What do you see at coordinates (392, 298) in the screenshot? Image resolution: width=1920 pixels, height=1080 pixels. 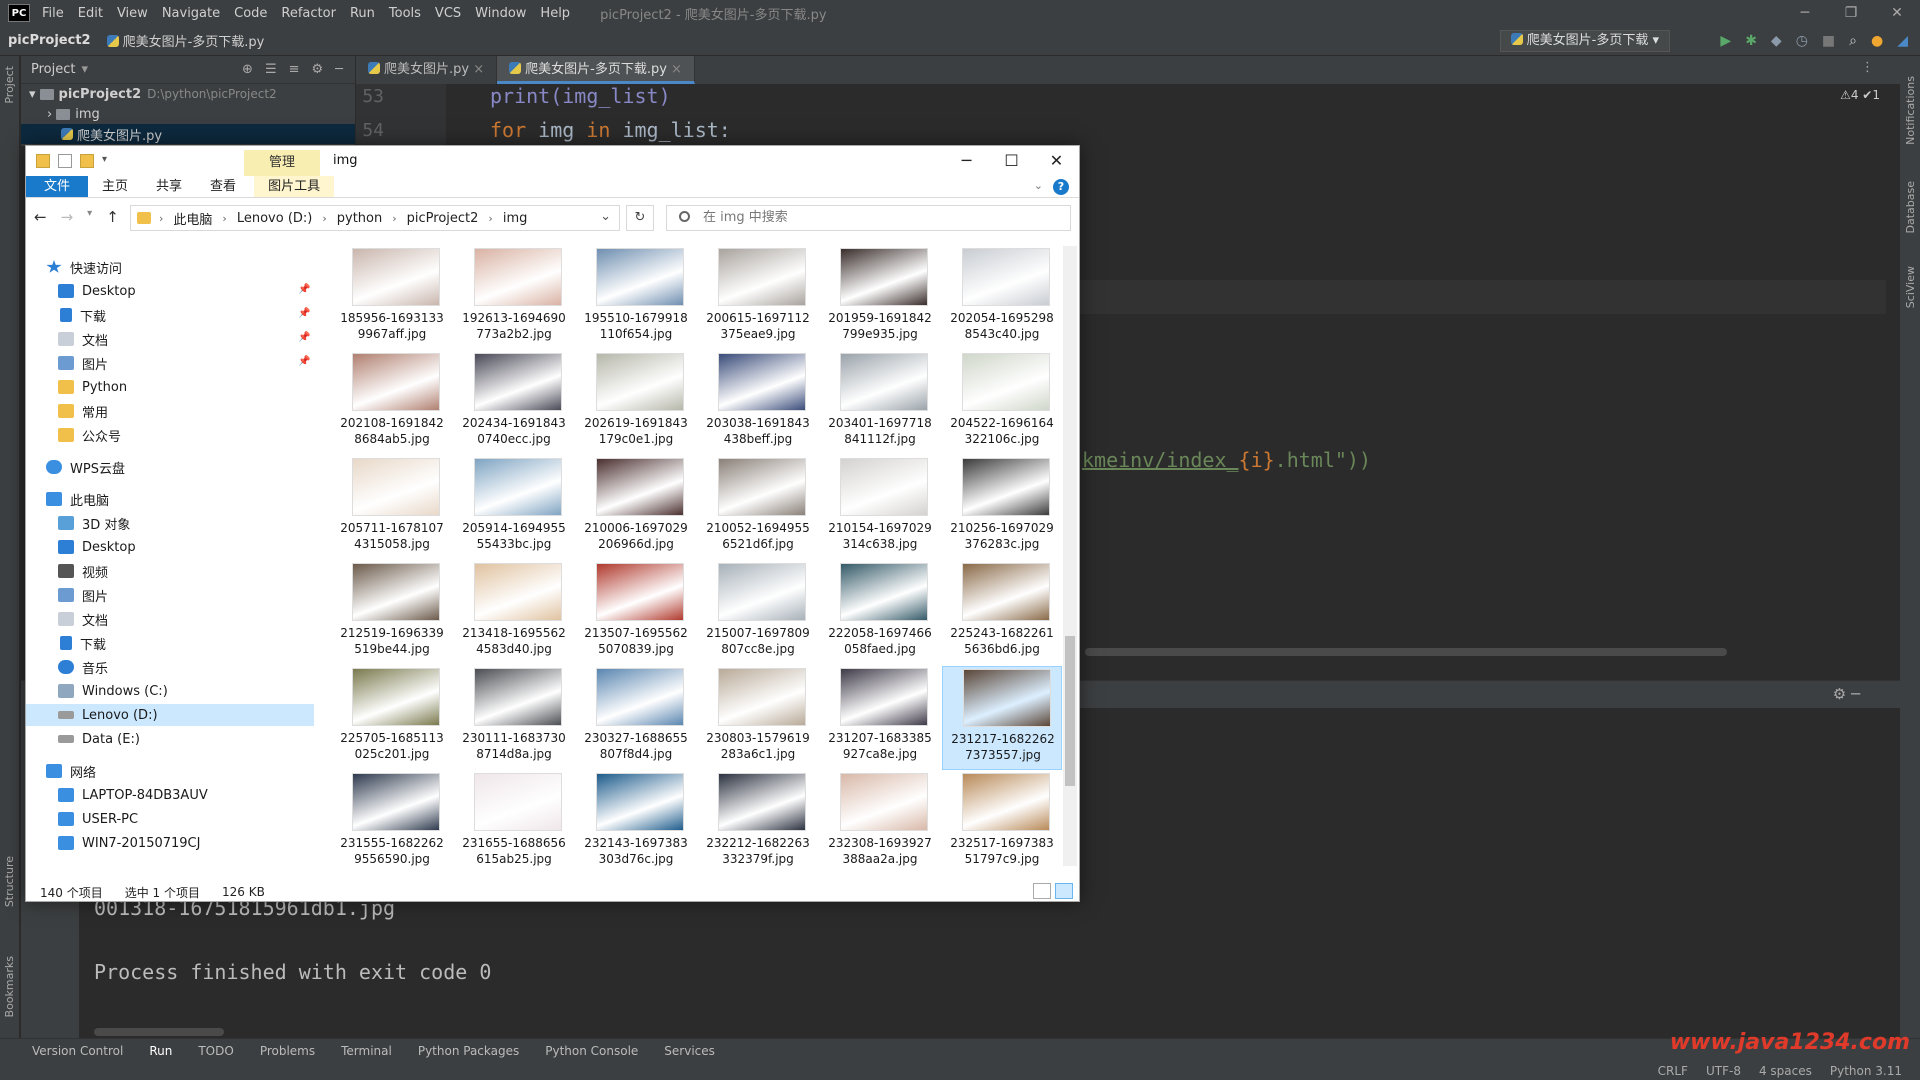 I see `file-tile: 185956-16931339967aff.jpg` at bounding box center [392, 298].